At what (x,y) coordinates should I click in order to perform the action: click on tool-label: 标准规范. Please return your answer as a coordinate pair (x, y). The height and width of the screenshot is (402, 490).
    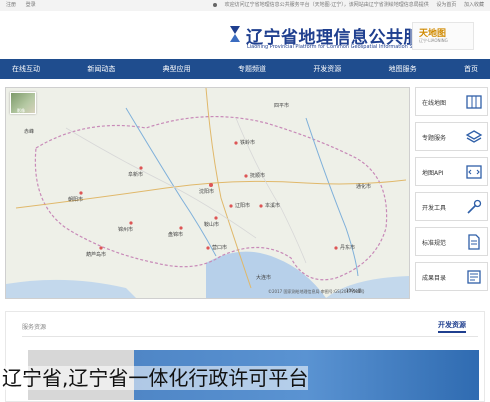
    Looking at the image, I should click on (434, 243).